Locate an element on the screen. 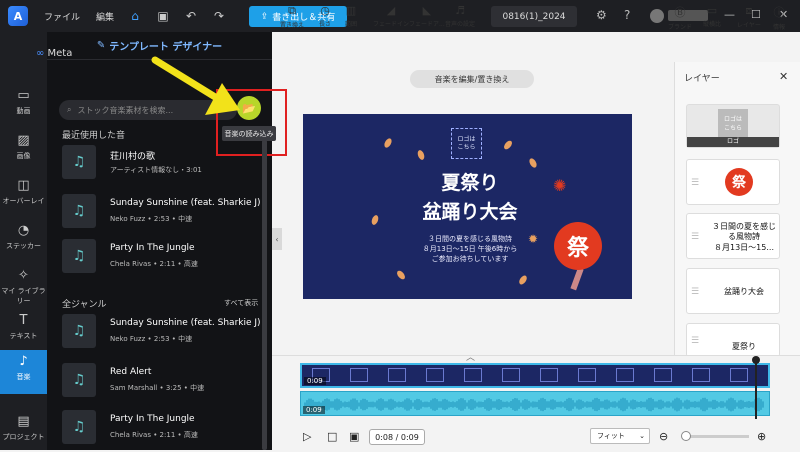 This screenshot has width=800, height=452. sidebar-item-music: ♪ 音楽 is located at coordinates (23, 372).